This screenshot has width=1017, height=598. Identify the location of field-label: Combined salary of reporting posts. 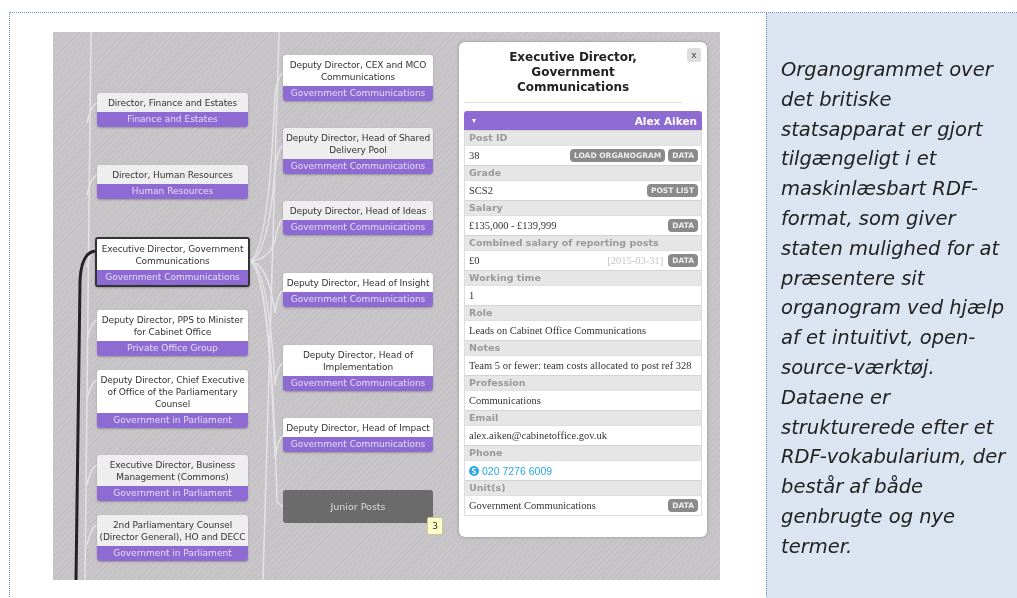
(583, 242).